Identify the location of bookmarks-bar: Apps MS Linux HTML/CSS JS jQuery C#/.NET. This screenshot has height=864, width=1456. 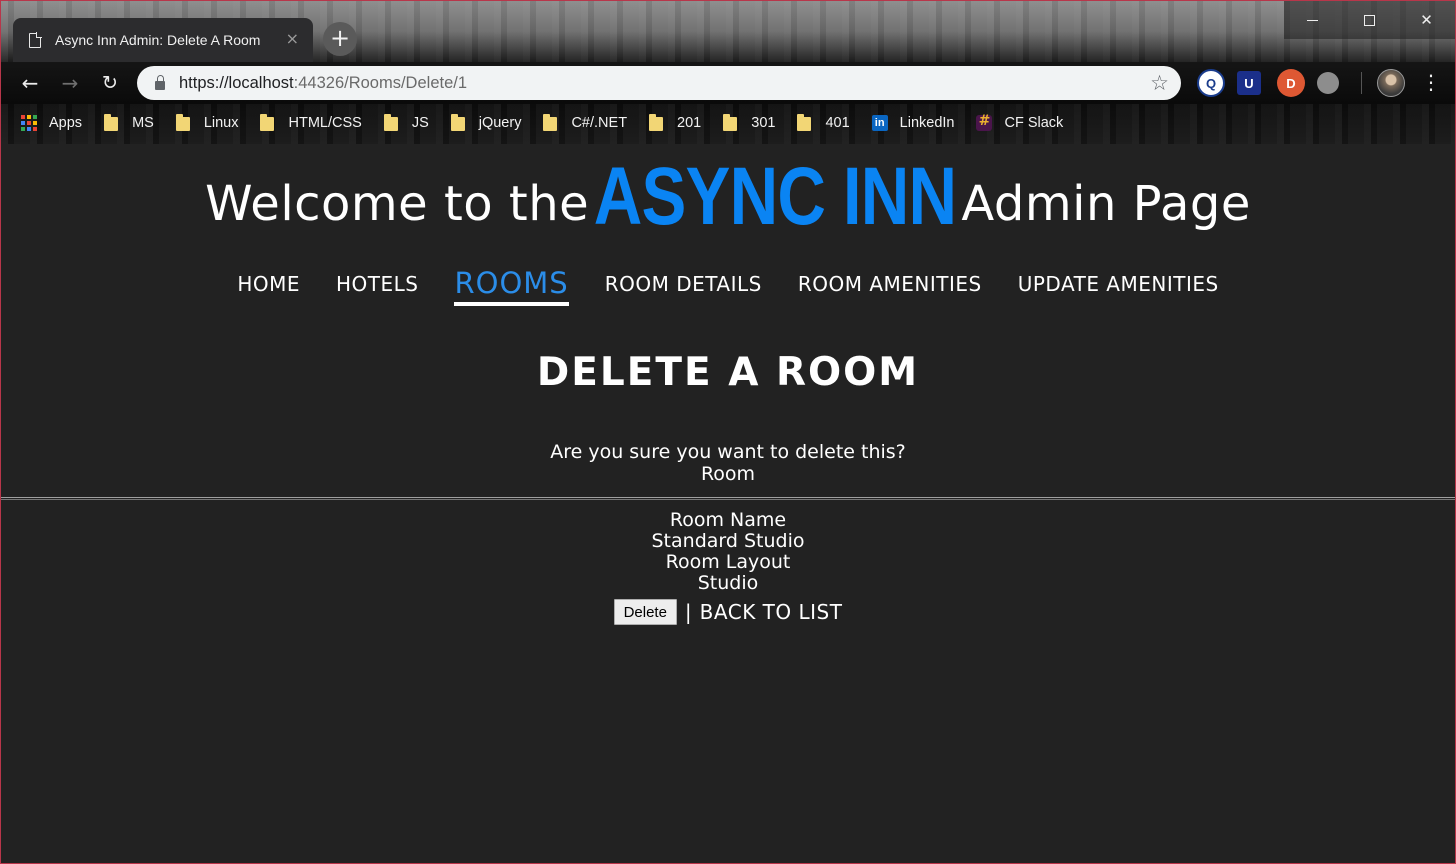
(728, 123).